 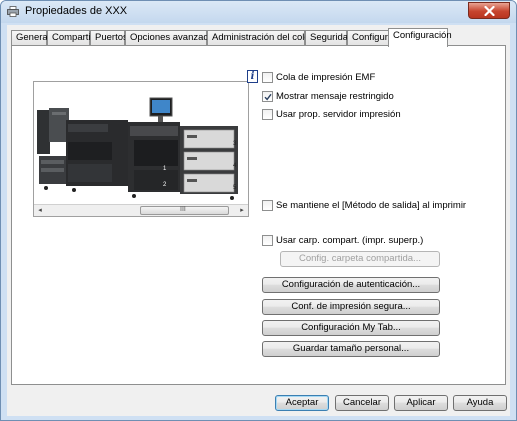 What do you see at coordinates (480, 403) in the screenshot?
I see `help-button: Ayuda` at bounding box center [480, 403].